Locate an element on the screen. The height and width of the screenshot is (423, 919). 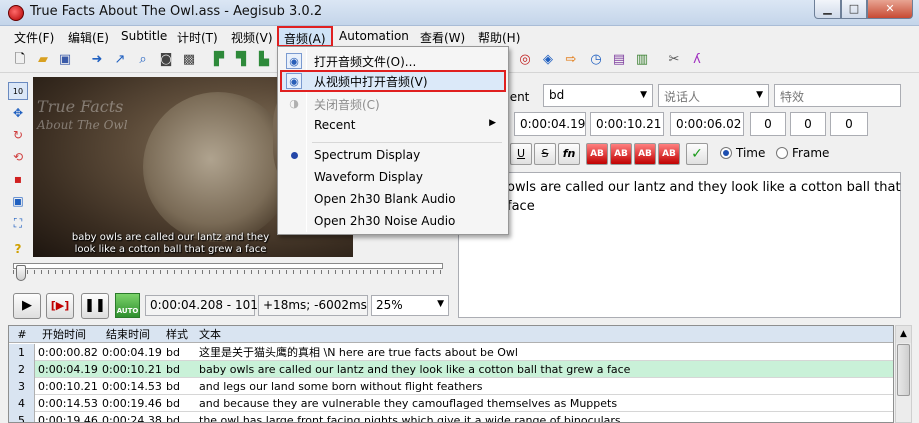
kanji-timer-icon: ▤ is located at coordinates (619, 60).